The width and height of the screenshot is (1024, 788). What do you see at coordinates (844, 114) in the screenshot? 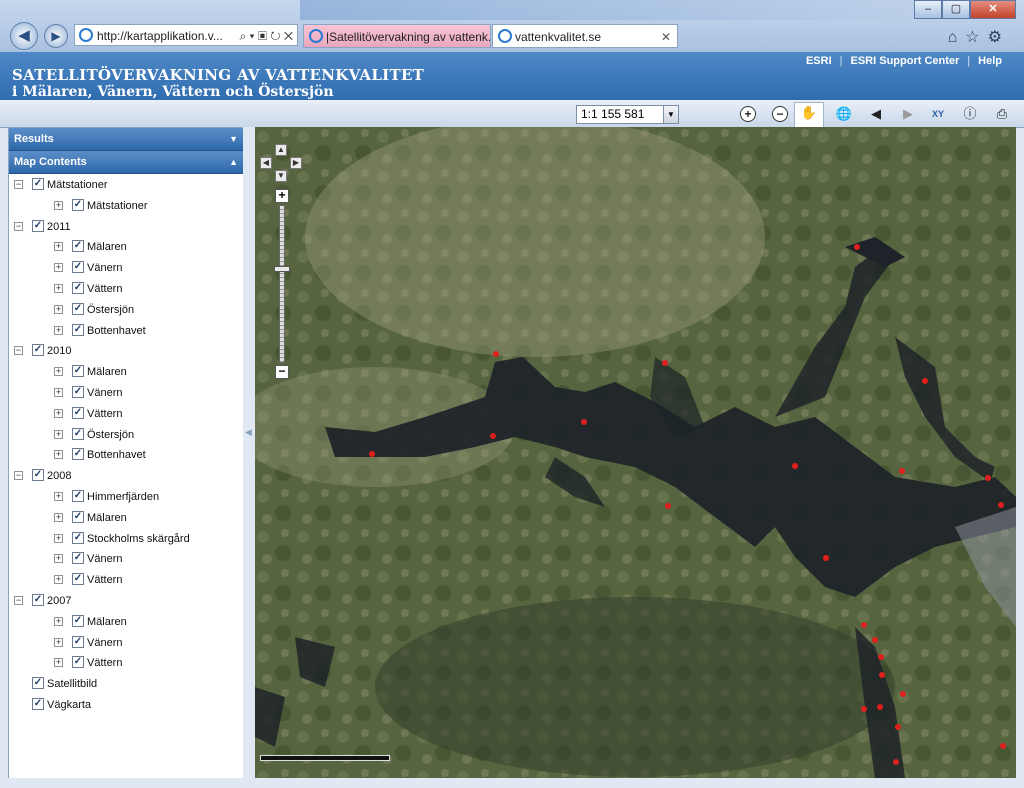
I see `full-extent-globe-icon: 🌐` at bounding box center [844, 114].